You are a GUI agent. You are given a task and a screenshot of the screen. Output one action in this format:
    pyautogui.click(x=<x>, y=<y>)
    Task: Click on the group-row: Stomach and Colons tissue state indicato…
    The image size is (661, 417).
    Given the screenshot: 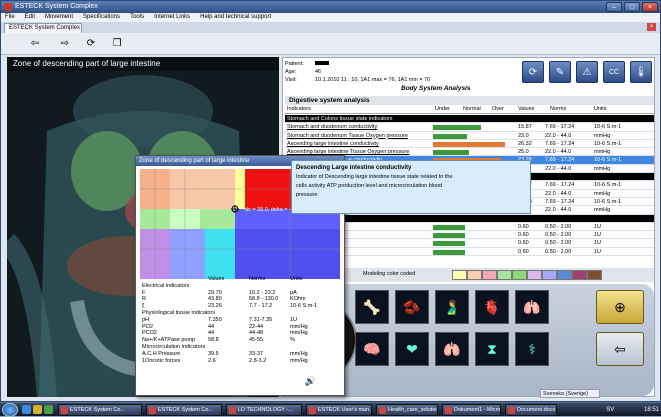 What is the action you would take?
    pyautogui.click(x=469, y=119)
    